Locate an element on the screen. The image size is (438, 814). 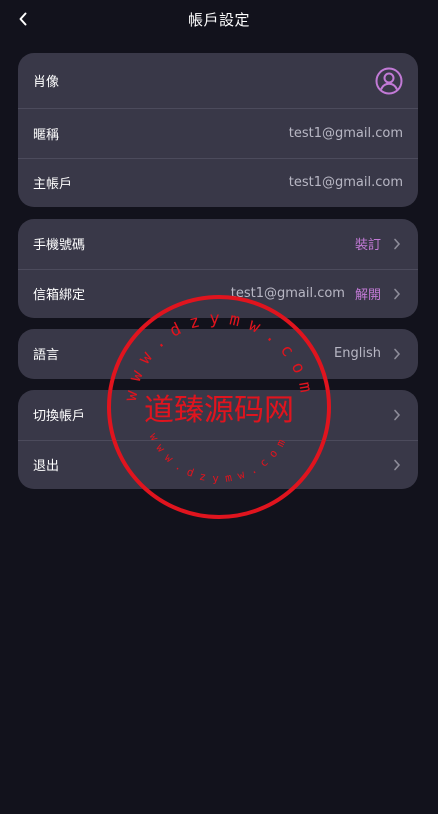
email-value: test1@gmail.com is located at coordinates (287, 294).